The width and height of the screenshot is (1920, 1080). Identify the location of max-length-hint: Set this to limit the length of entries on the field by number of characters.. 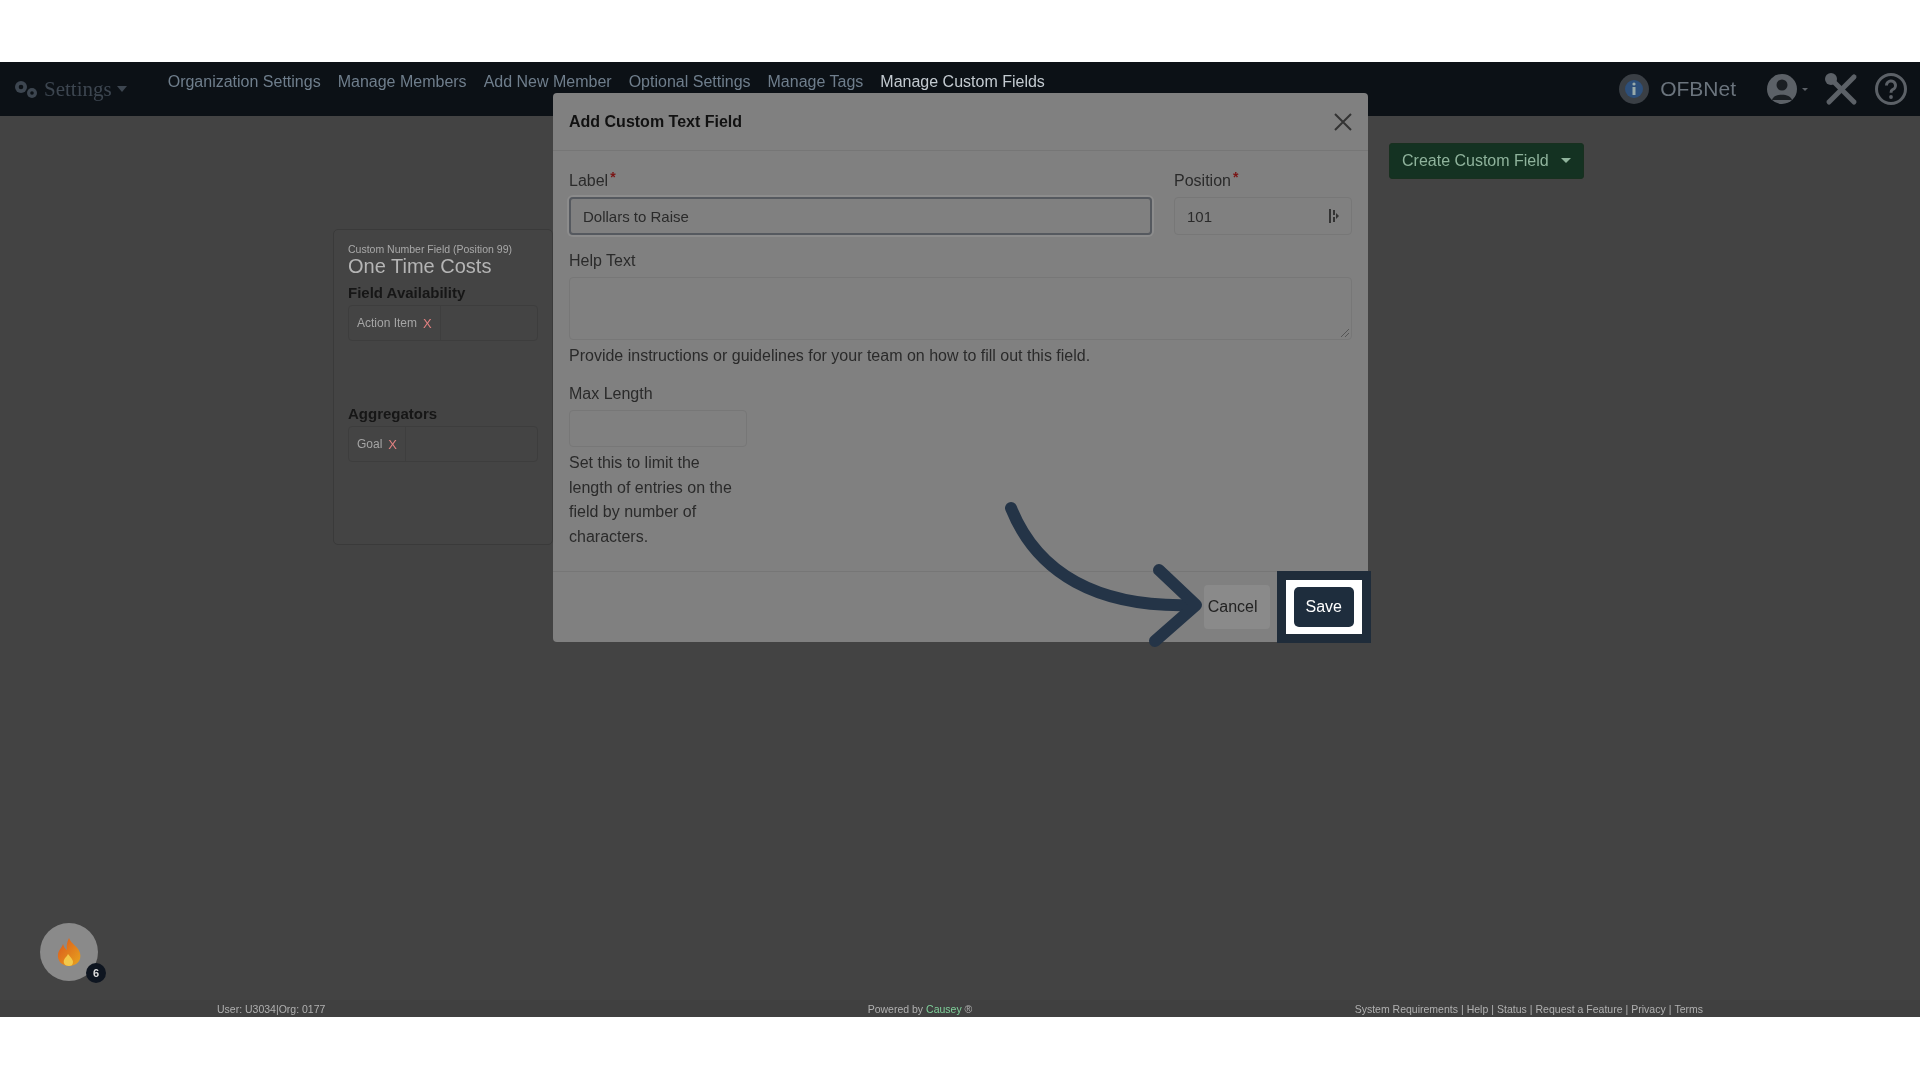
(651, 500).